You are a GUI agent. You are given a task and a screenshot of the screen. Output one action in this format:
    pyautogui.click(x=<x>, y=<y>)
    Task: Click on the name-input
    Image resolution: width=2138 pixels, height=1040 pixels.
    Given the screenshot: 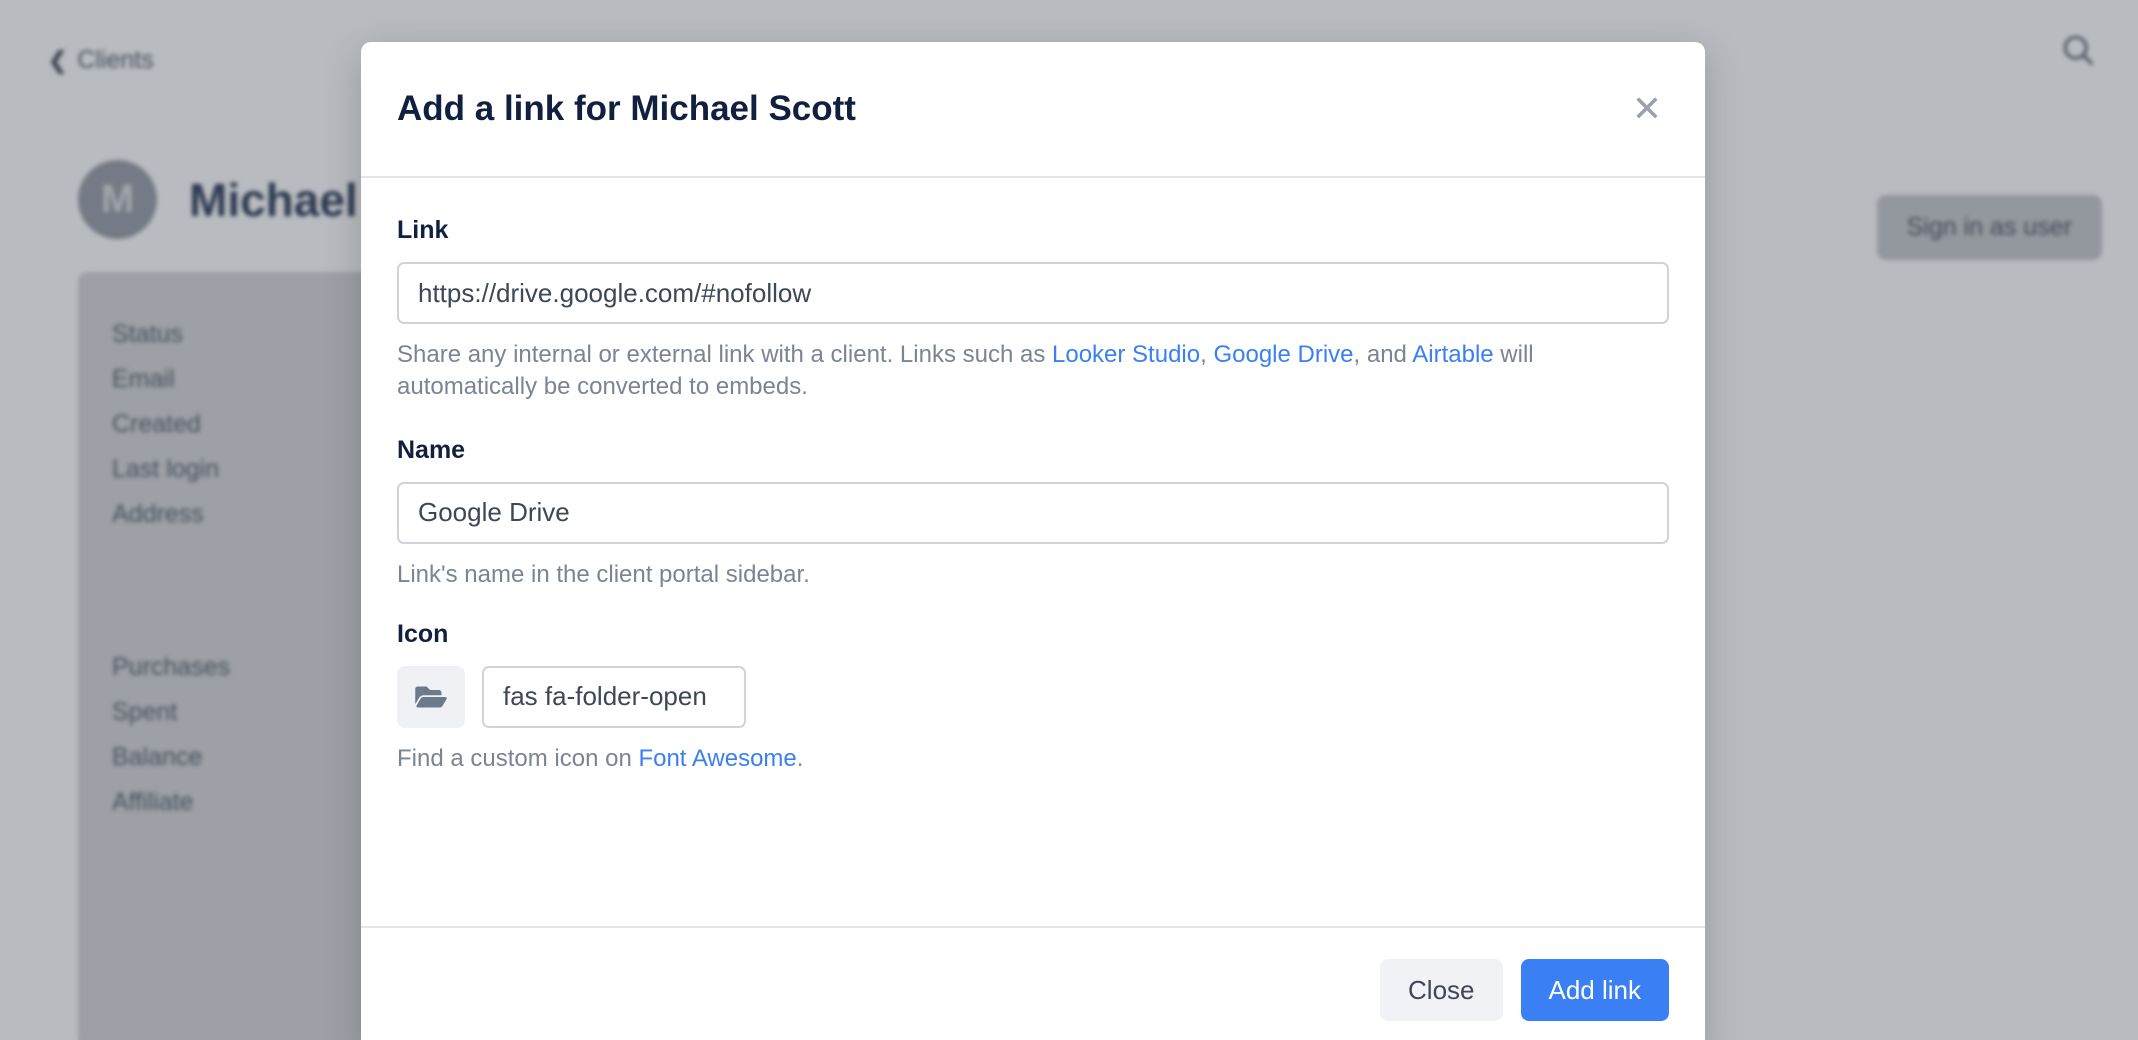 What is the action you would take?
    pyautogui.click(x=1033, y=512)
    